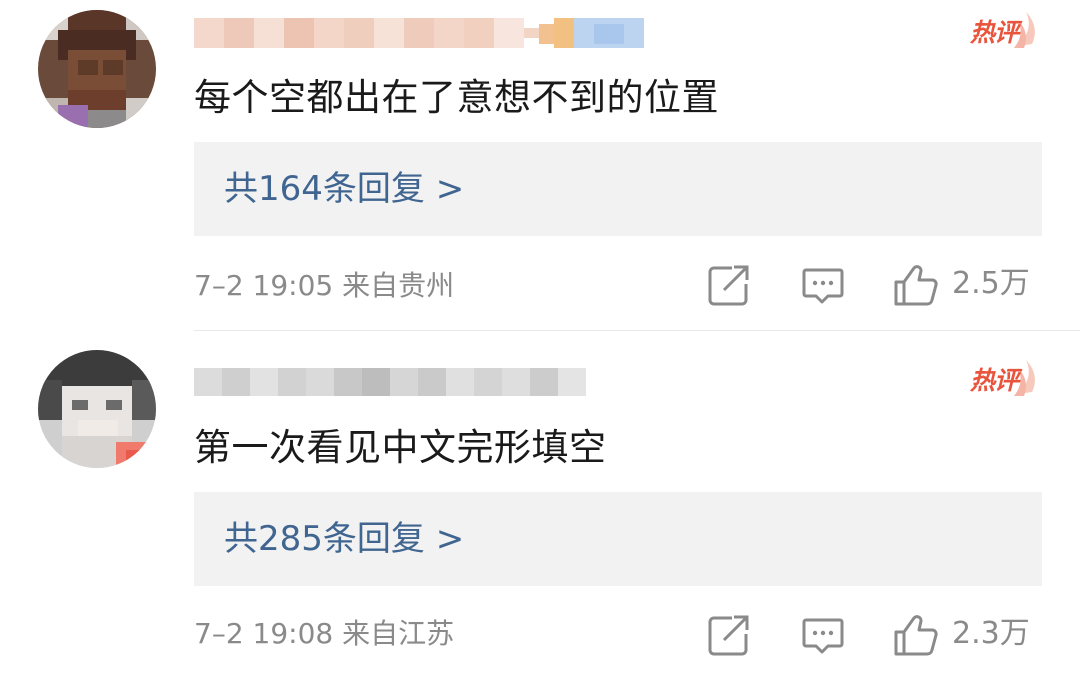  What do you see at coordinates (398, 285) in the screenshot?
I see `location: 来自贵州` at bounding box center [398, 285].